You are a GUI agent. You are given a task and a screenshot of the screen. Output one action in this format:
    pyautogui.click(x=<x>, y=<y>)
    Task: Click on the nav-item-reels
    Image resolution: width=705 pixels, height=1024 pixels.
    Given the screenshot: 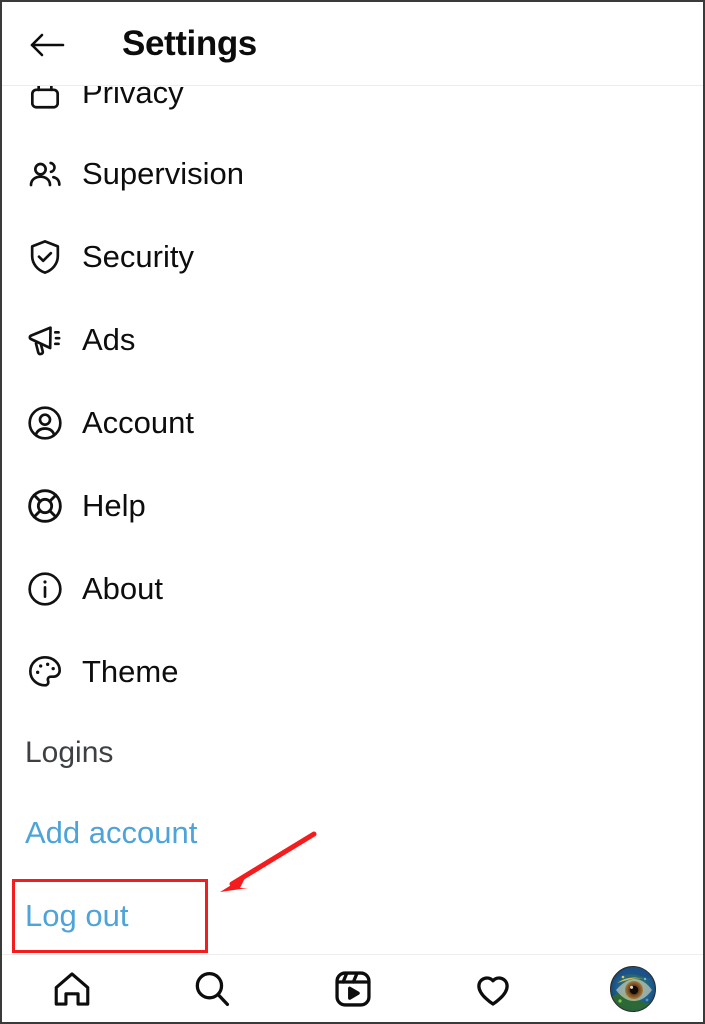 What is the action you would take?
    pyautogui.click(x=352, y=988)
    